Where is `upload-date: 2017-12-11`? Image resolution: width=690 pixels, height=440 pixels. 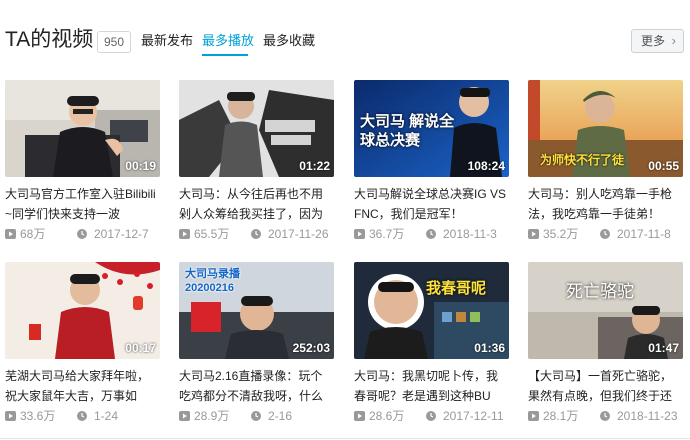 upload-date: 2017-12-11 is located at coordinates (473, 416).